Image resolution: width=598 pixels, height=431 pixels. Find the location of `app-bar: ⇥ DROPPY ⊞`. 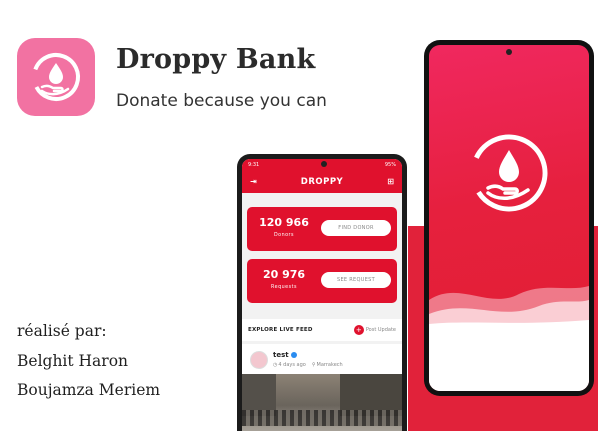

app-bar: ⇥ DROPPY ⊞ is located at coordinates (322, 182).